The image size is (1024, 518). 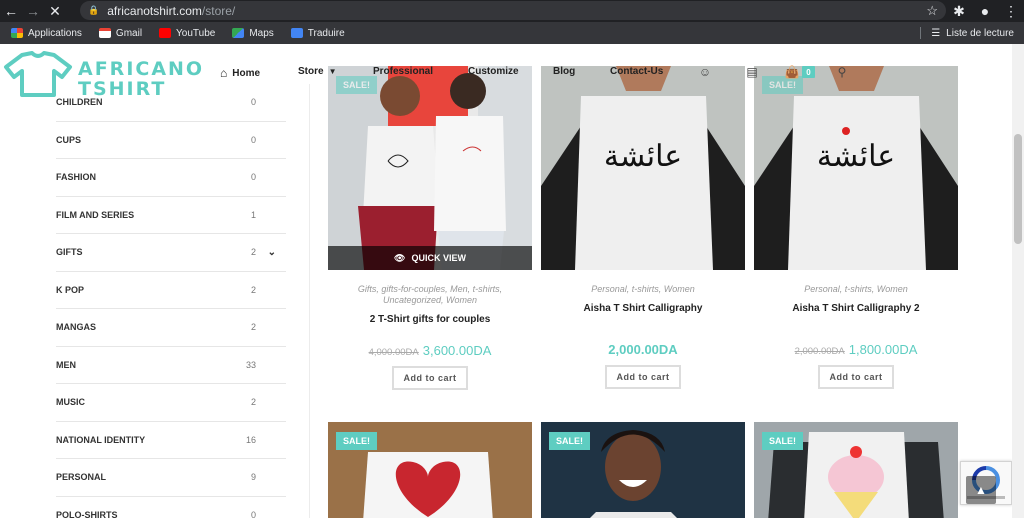 What do you see at coordinates (400, 257) in the screenshot?
I see `eye-icon: 👁` at bounding box center [400, 257].